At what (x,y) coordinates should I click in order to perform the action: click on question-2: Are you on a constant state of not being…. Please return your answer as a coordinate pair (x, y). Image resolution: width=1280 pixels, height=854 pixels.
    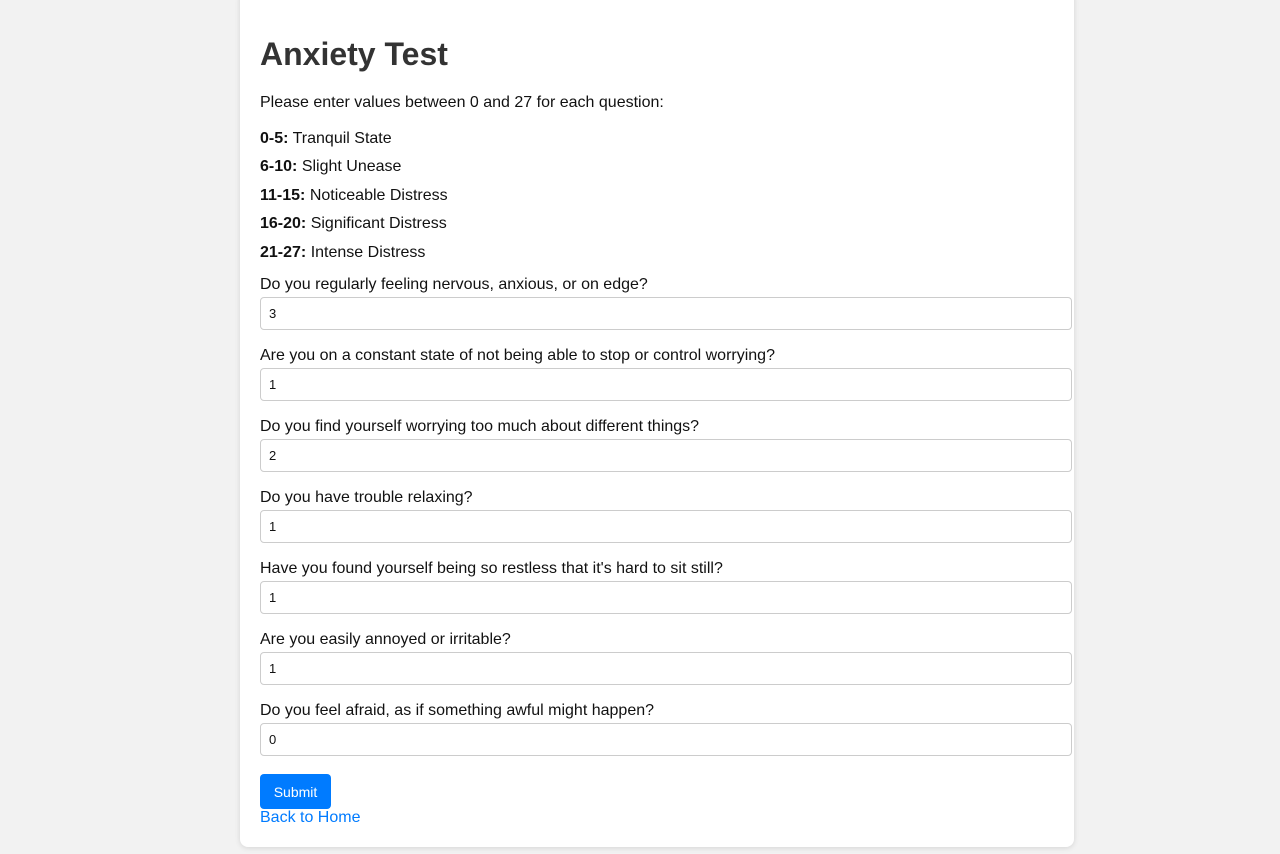
    Looking at the image, I should click on (666, 381).